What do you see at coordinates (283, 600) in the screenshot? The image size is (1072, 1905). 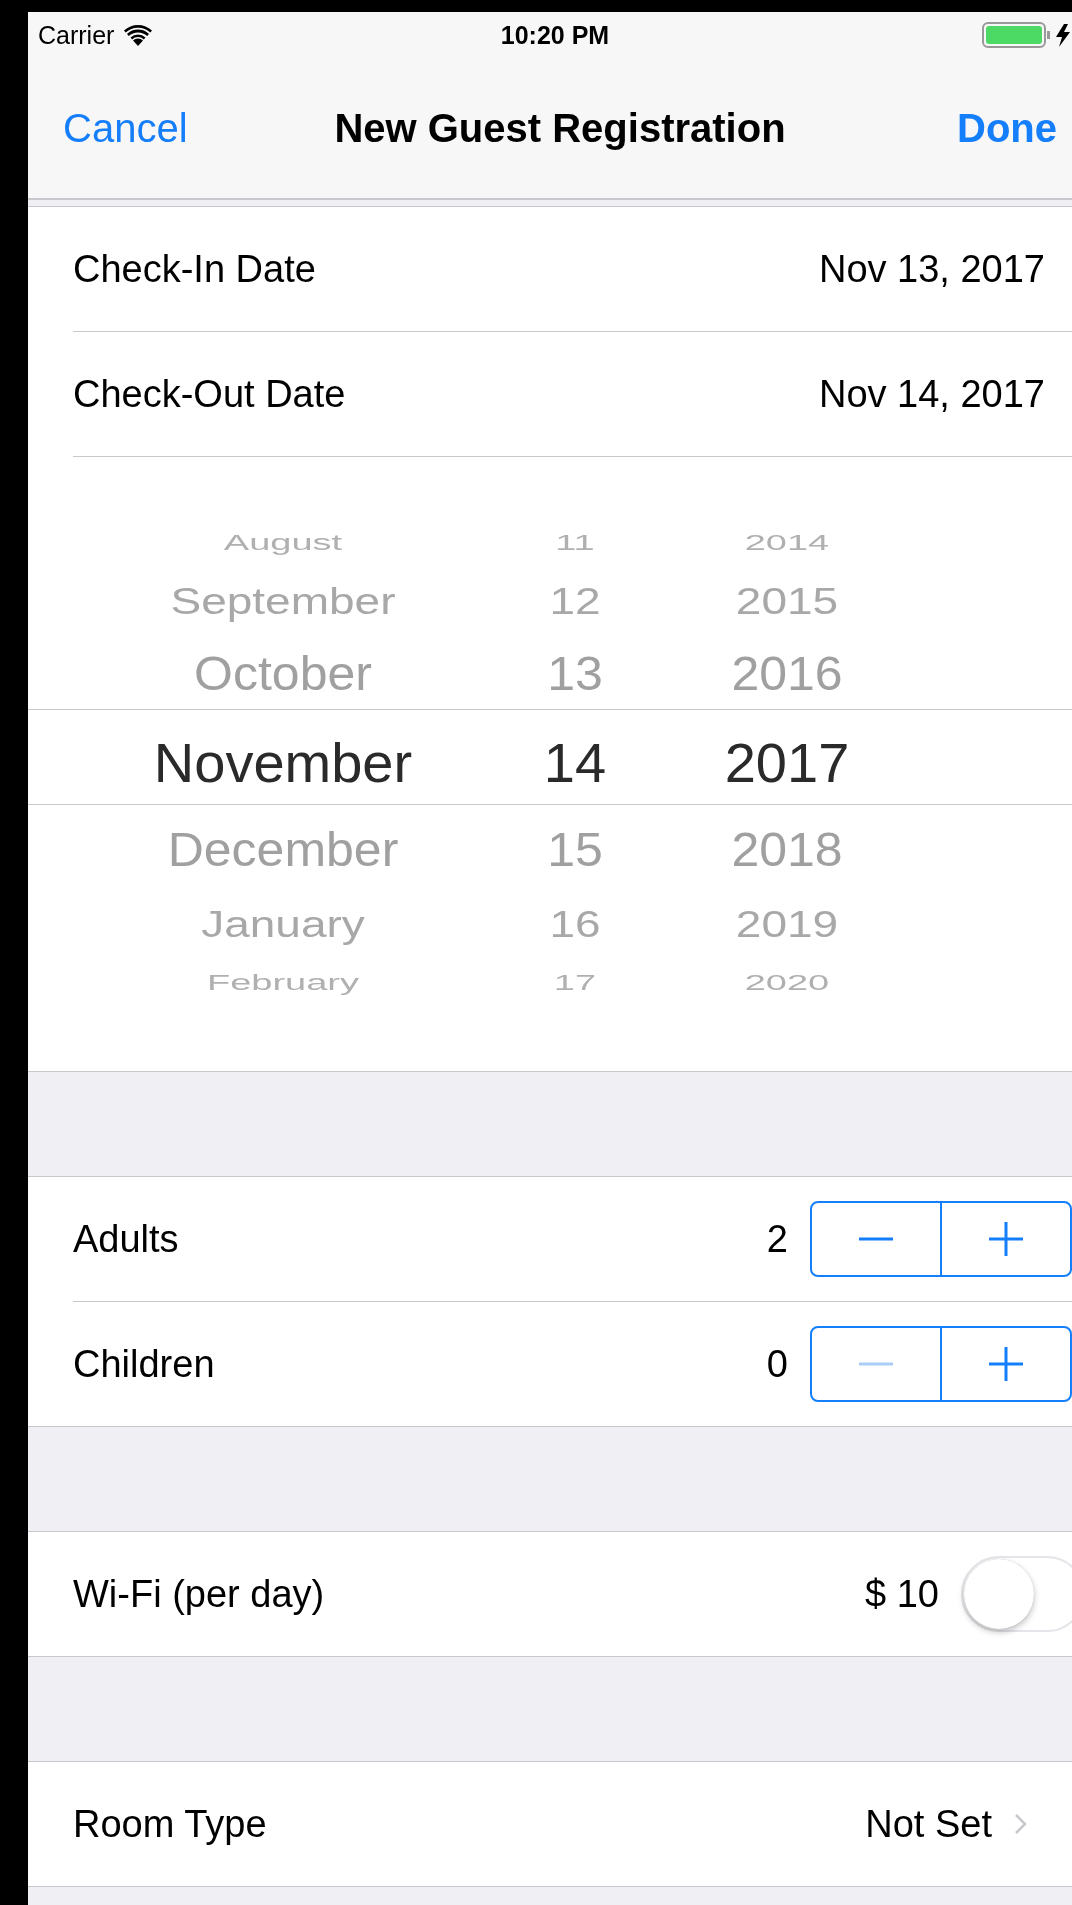 I see `picker-month: September` at bounding box center [283, 600].